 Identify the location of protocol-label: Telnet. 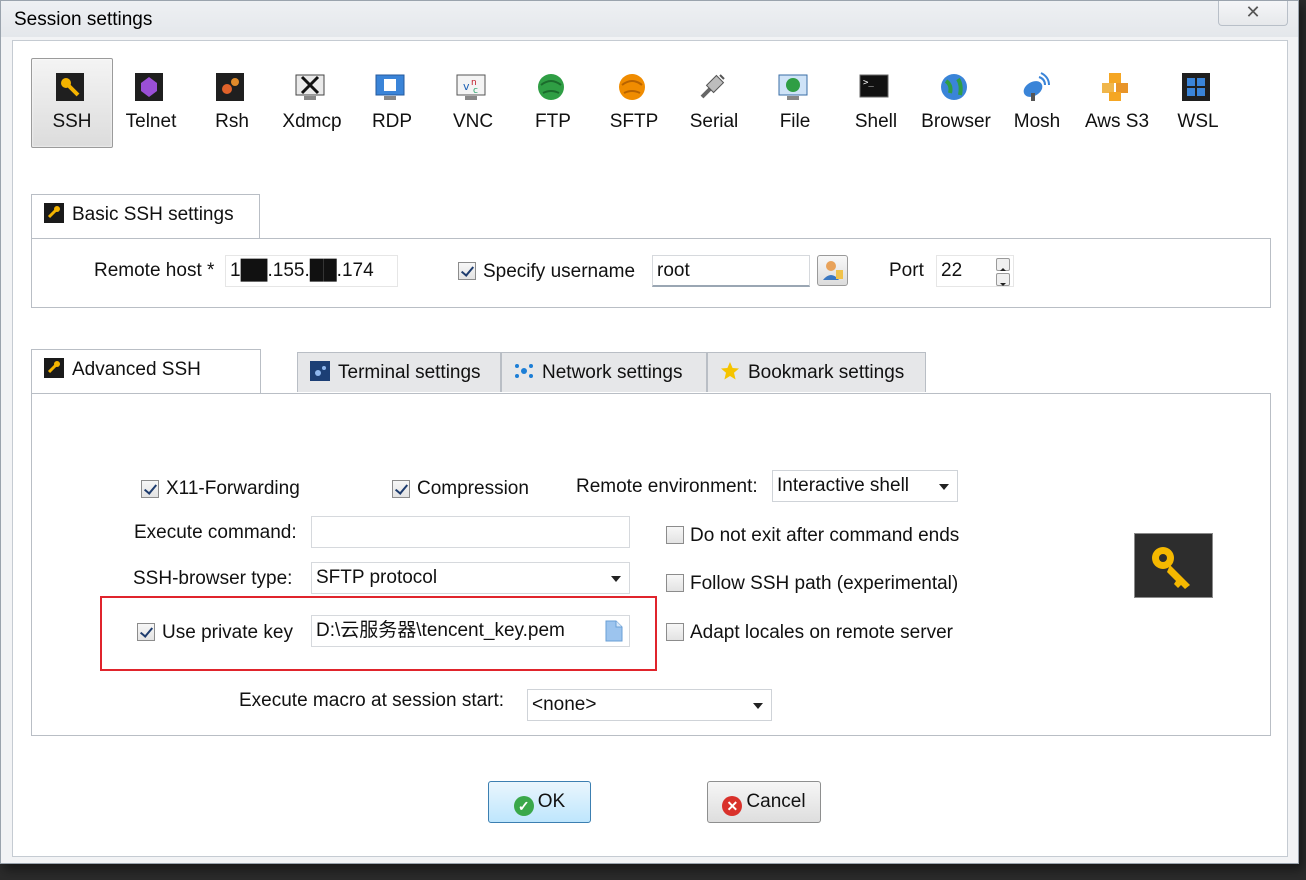
(151, 121).